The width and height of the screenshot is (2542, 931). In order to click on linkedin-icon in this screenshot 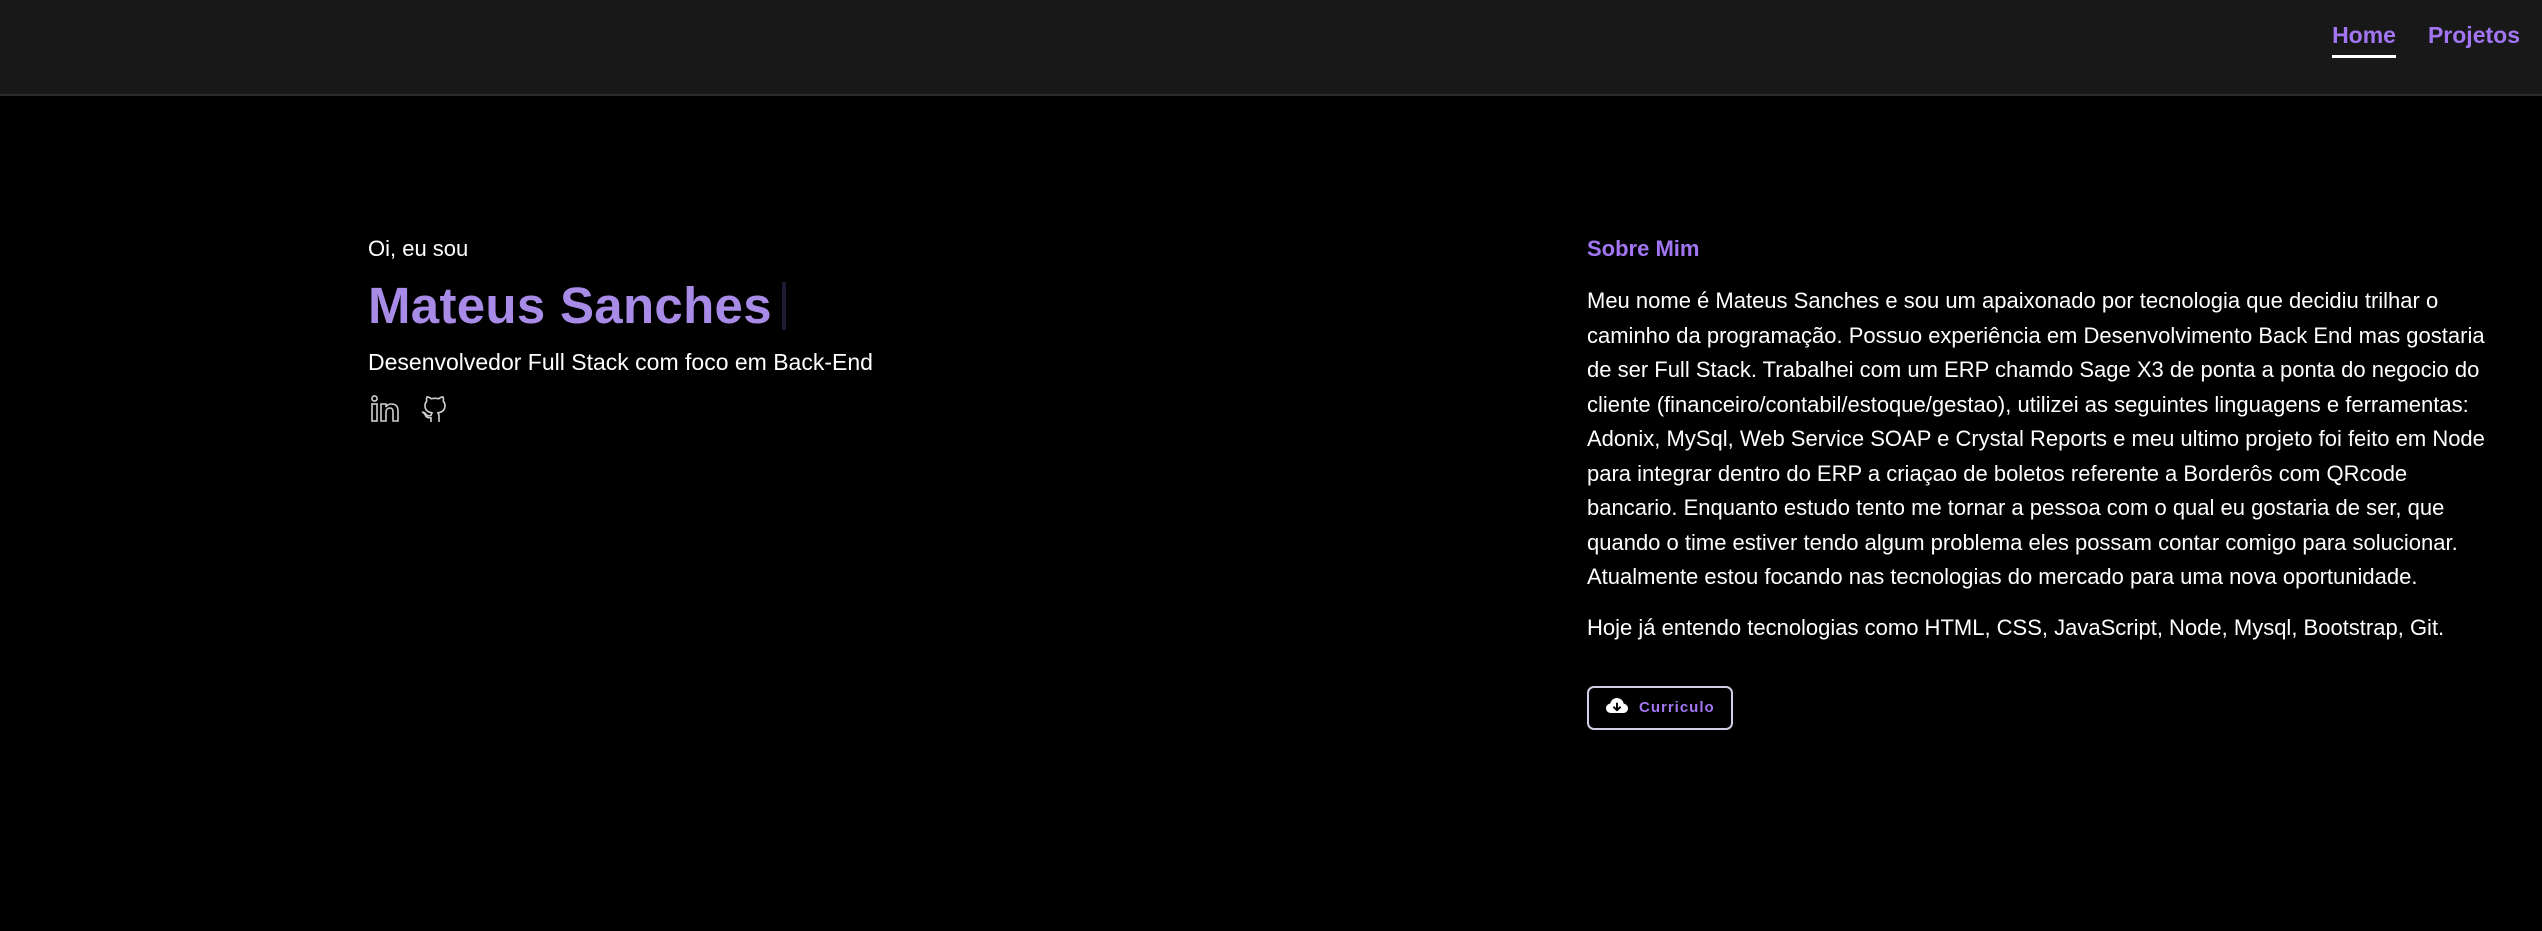, I will do `click(385, 411)`.